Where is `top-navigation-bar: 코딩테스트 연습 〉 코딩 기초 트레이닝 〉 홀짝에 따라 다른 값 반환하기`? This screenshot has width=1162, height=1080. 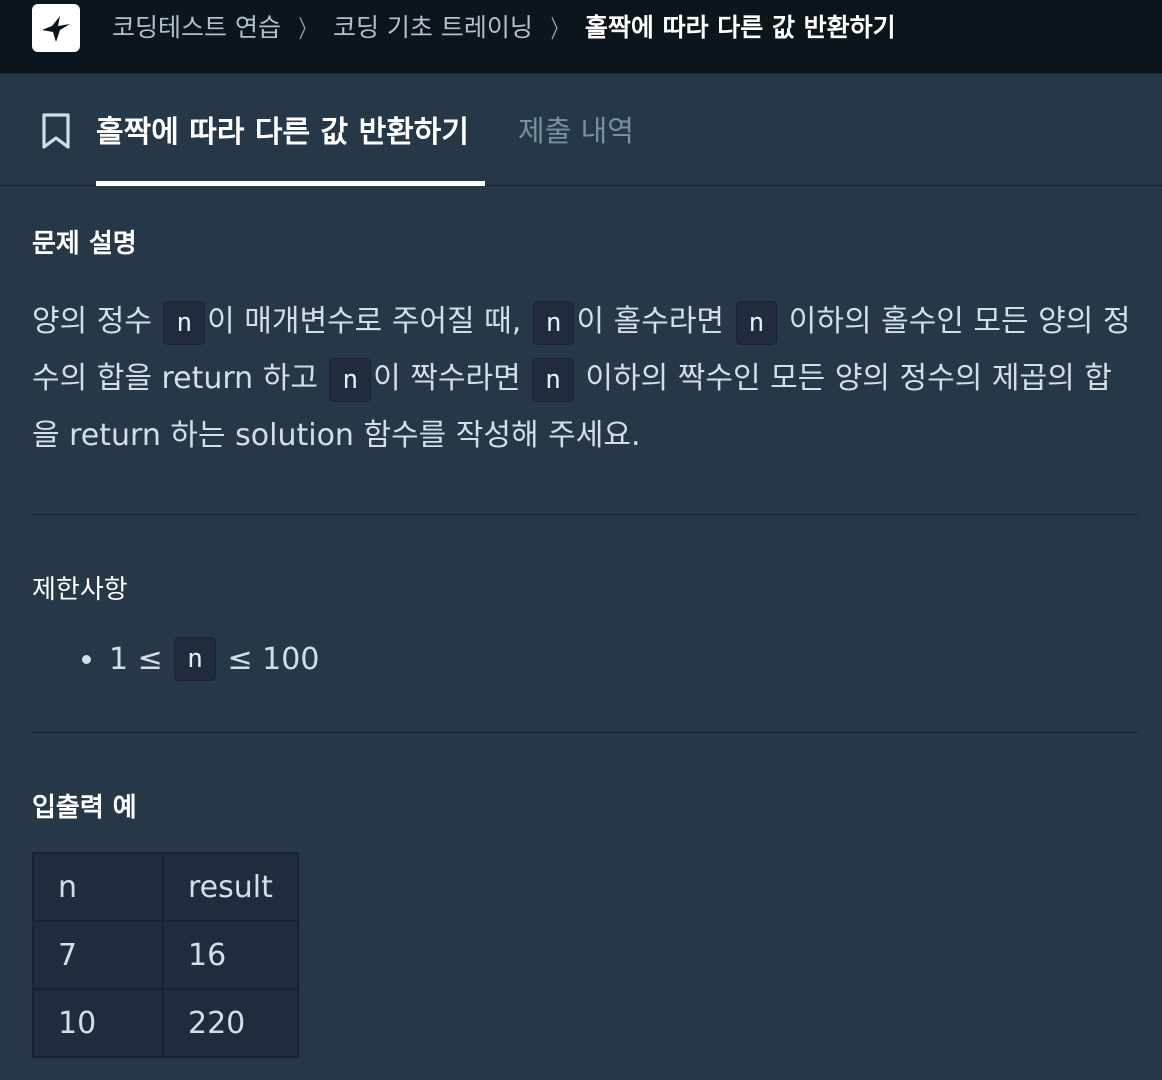 top-navigation-bar: 코딩테스트 연습 〉 코딩 기초 트레이닝 〉 홀짝에 따라 다른 값 반환하기 is located at coordinates (581, 37).